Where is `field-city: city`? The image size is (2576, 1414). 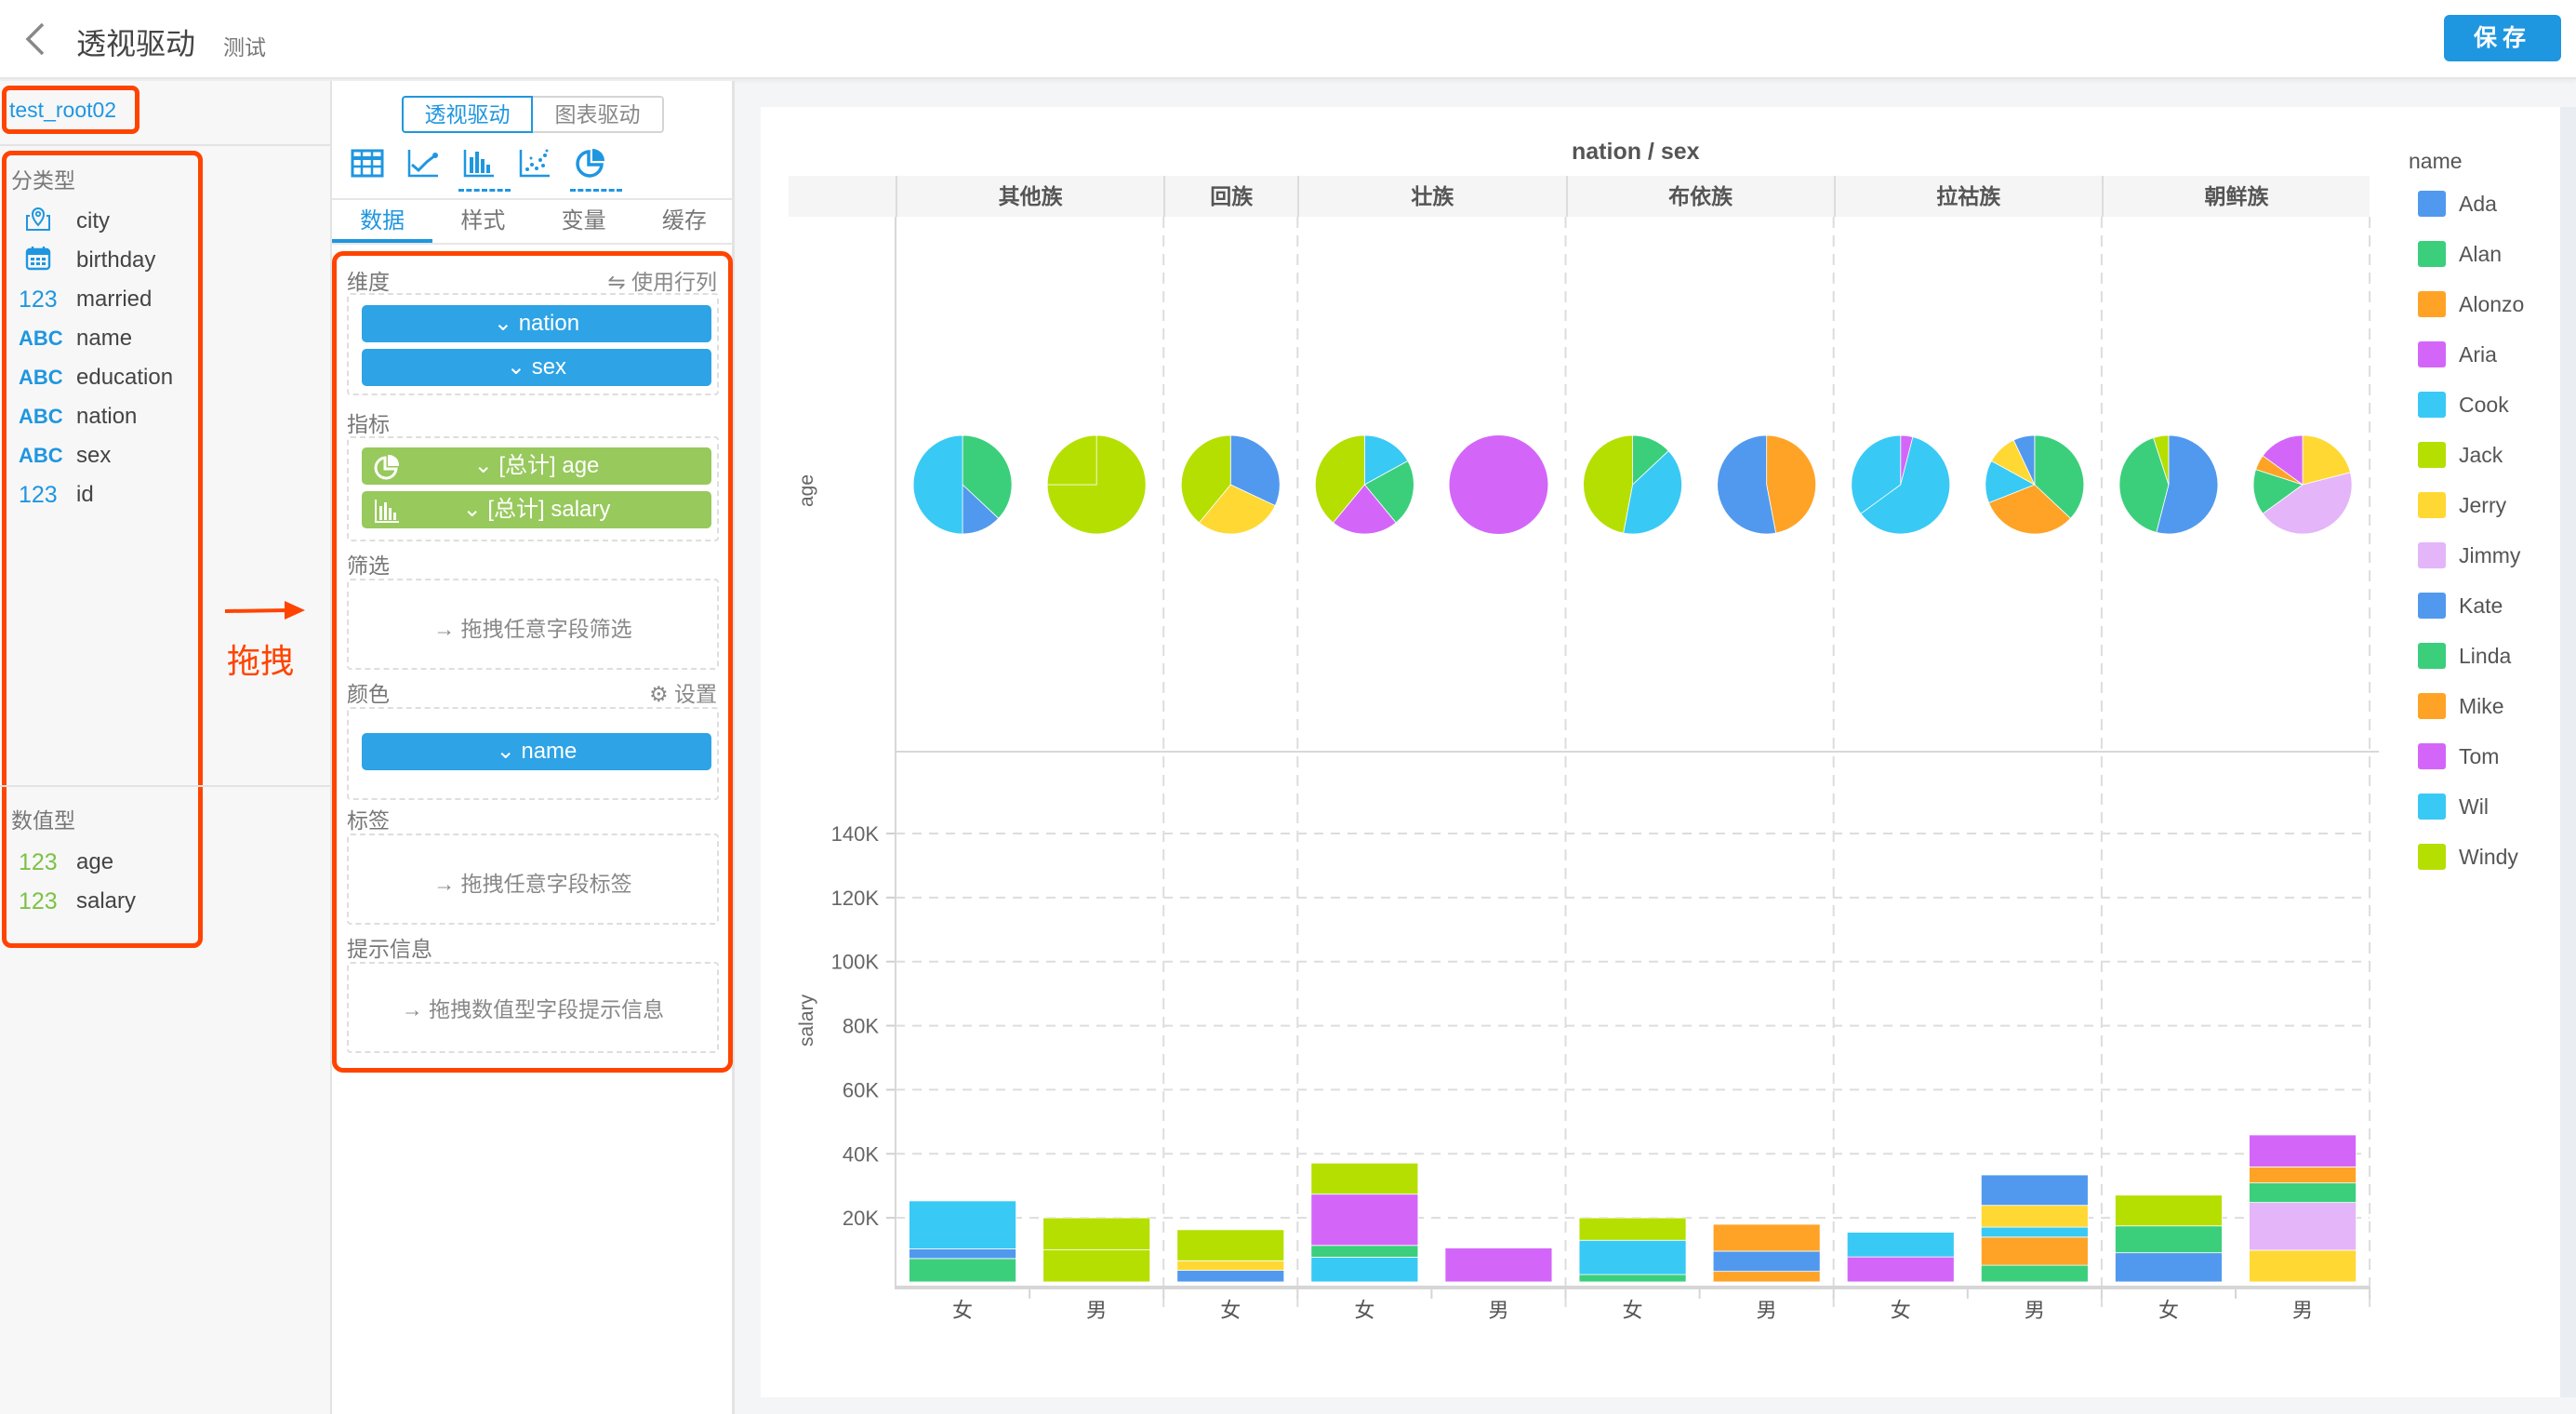 field-city: city is located at coordinates (64, 221).